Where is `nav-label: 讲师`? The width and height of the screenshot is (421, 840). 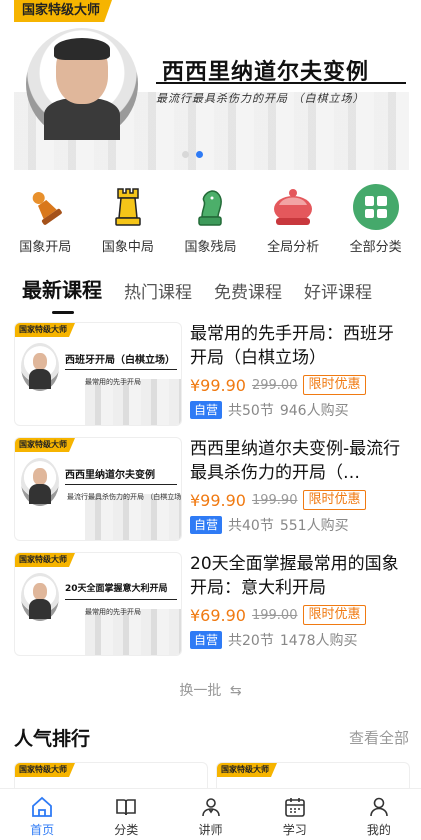 nav-label: 讲师 is located at coordinates (210, 830).